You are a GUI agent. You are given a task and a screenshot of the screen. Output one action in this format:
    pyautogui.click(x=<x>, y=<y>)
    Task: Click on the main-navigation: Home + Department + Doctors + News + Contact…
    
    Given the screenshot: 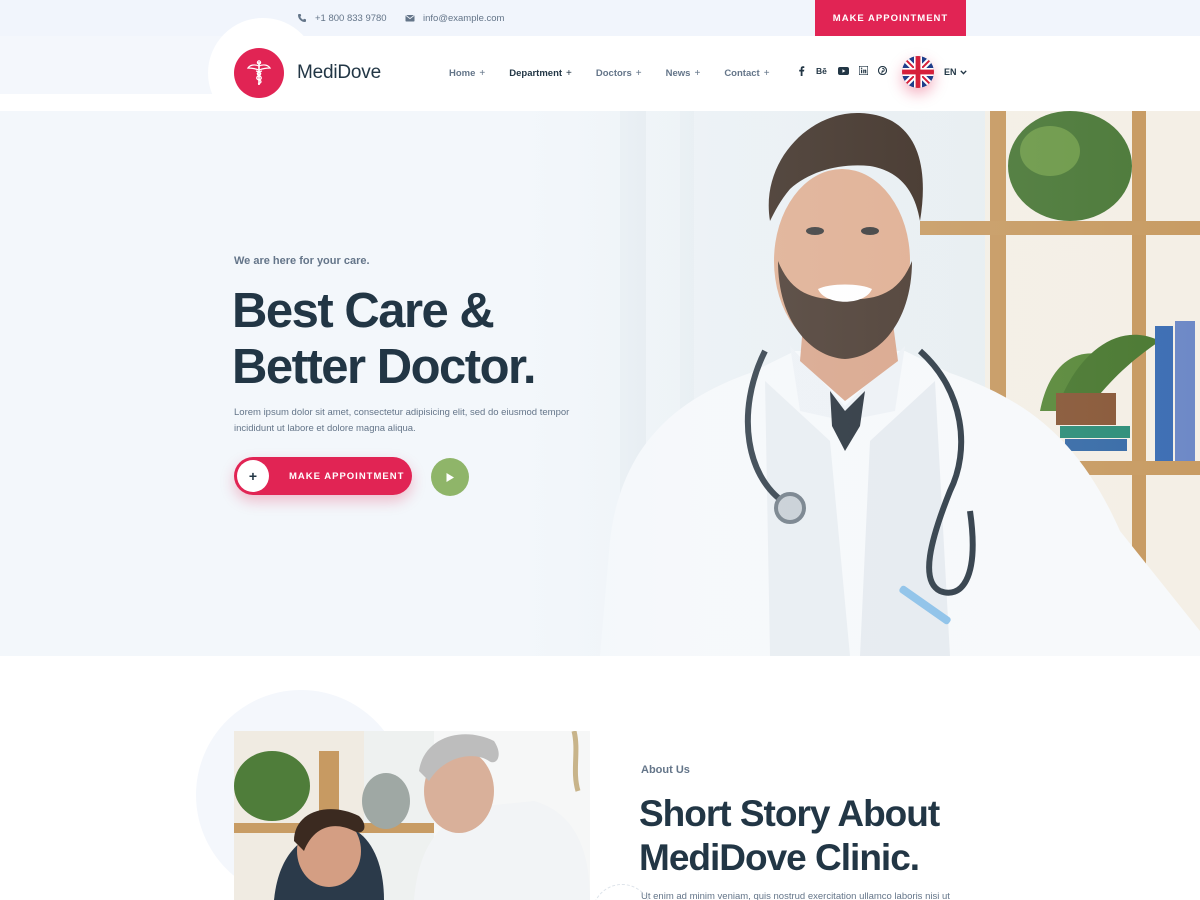 What is the action you would take?
    pyautogui.click(x=609, y=73)
    